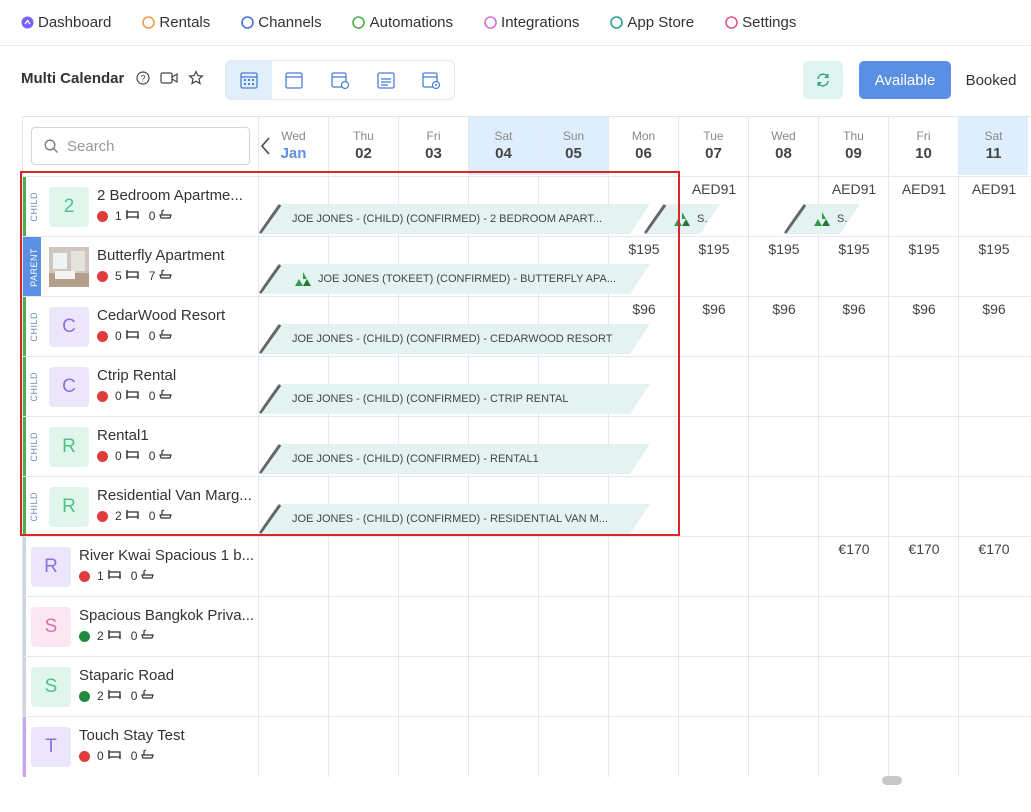  I want to click on planner-view-button, so click(431, 80).